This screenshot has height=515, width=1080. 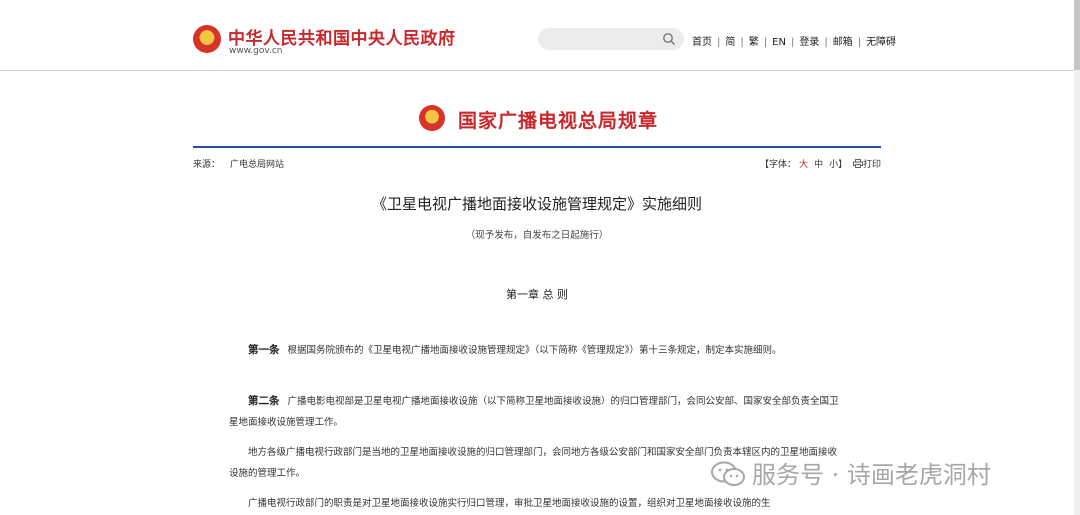 I want to click on nav-simplified-link: 简, so click(x=730, y=42).